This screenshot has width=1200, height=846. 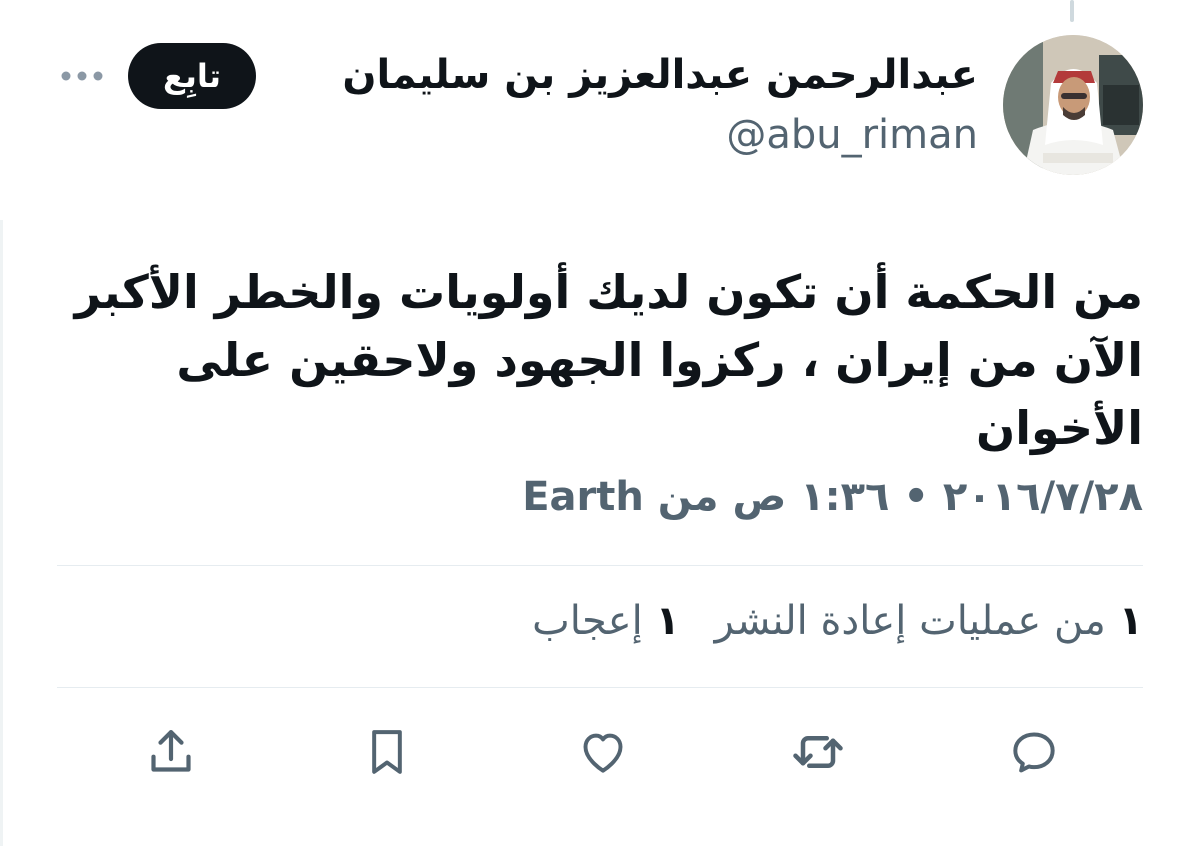 What do you see at coordinates (667, 621) in the screenshot?
I see `likes-count: ١` at bounding box center [667, 621].